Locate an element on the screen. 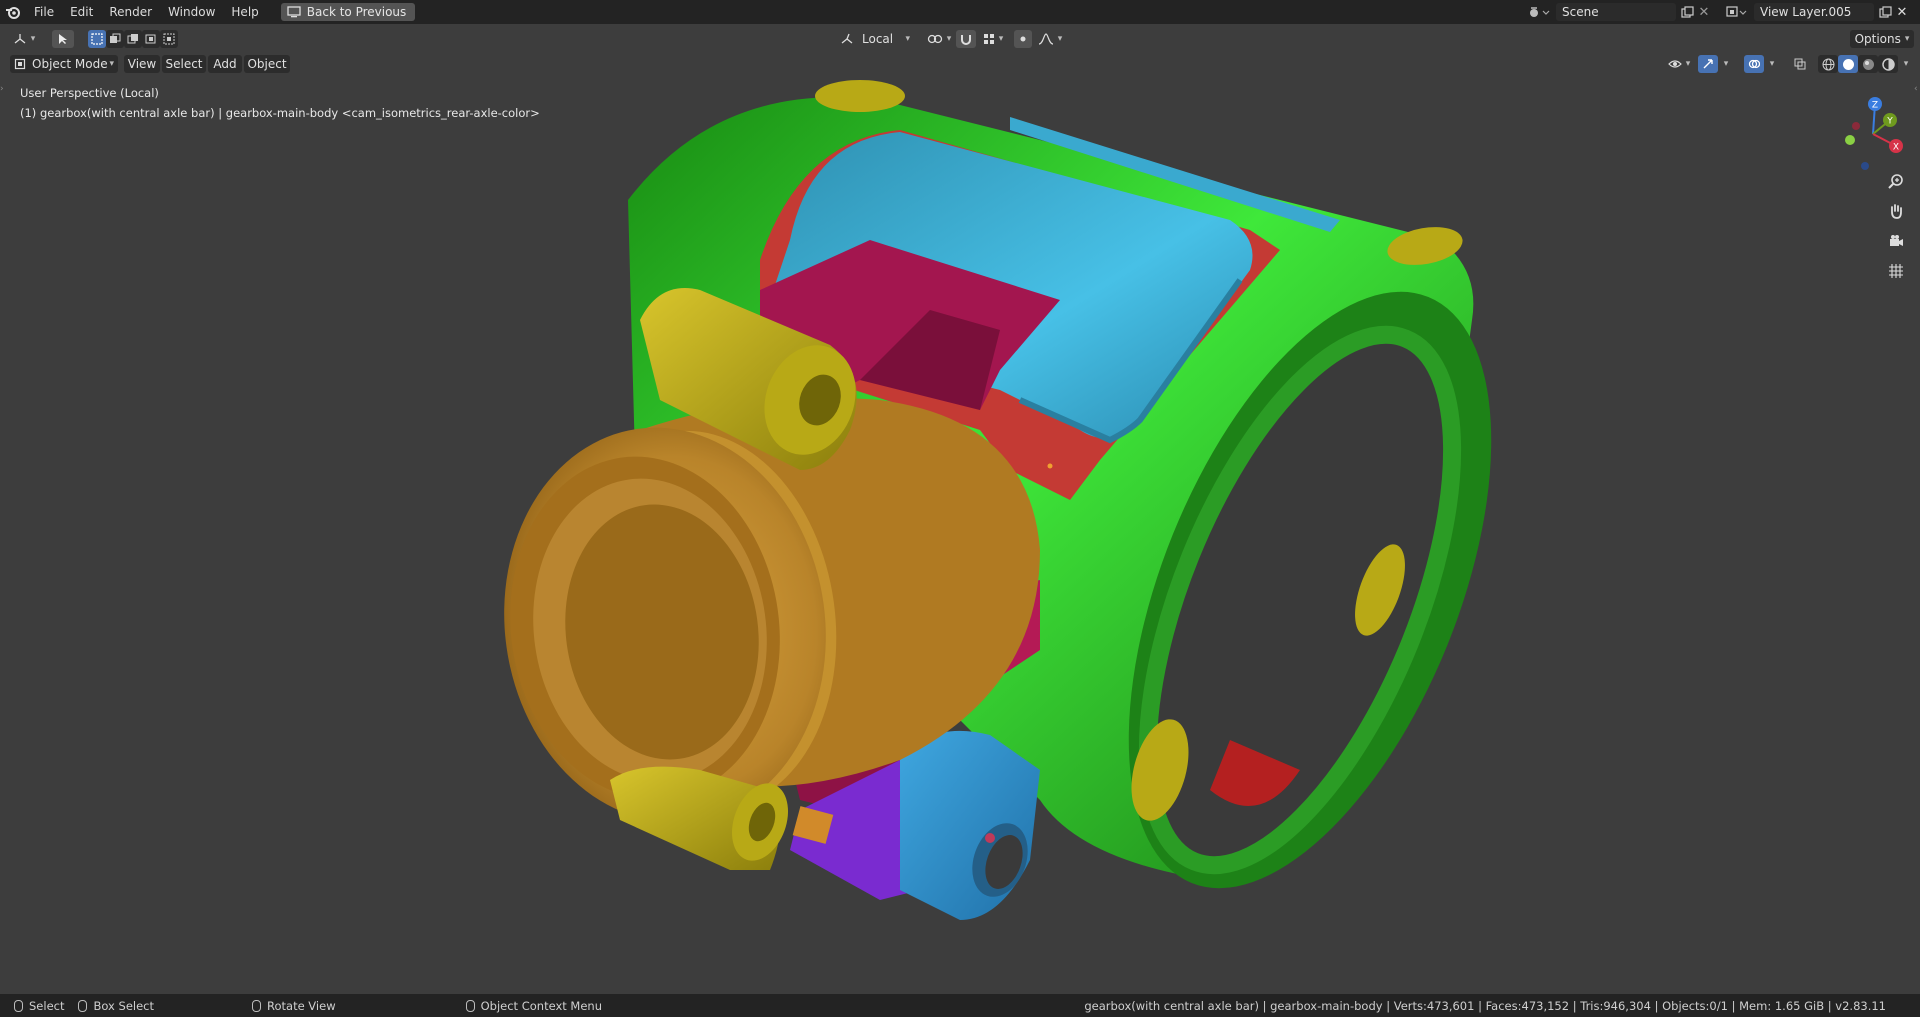 This screenshot has width=1920, height=1017. status-box-select-hint: Box Select is located at coordinates (116, 1006).